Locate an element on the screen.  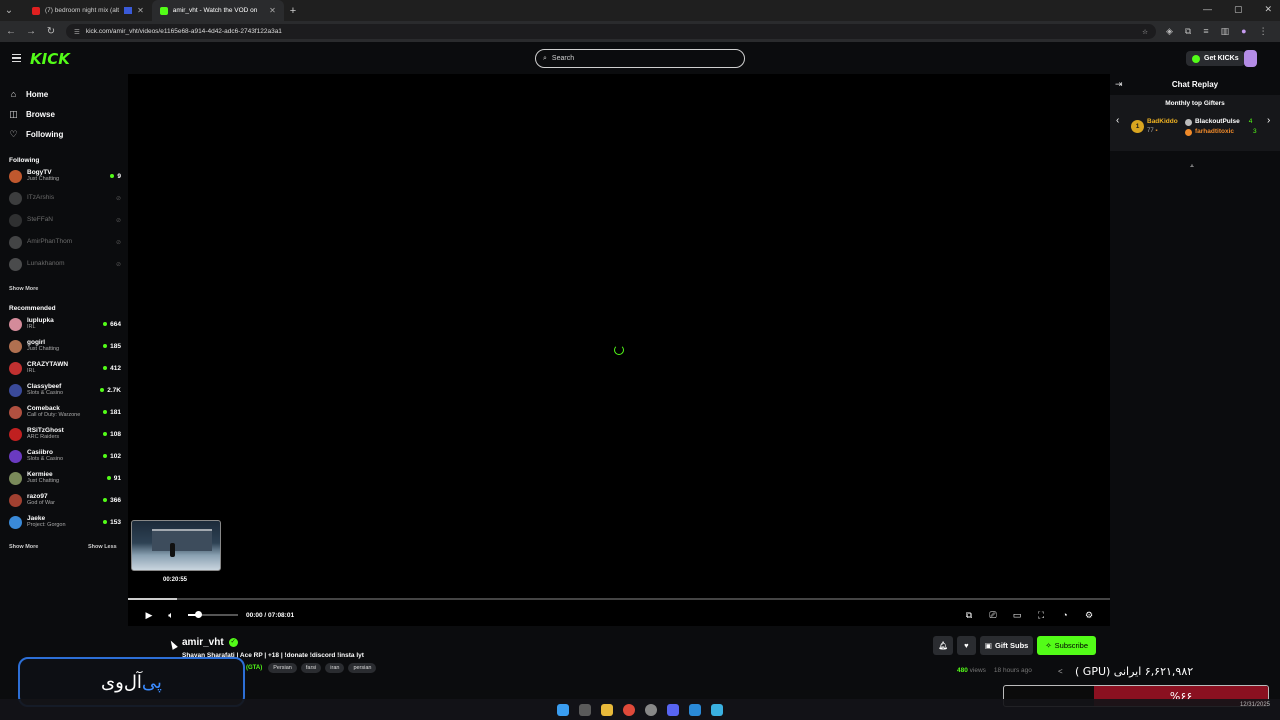
channel-text: AmirPhanThom is located at coordinates (49, 242).